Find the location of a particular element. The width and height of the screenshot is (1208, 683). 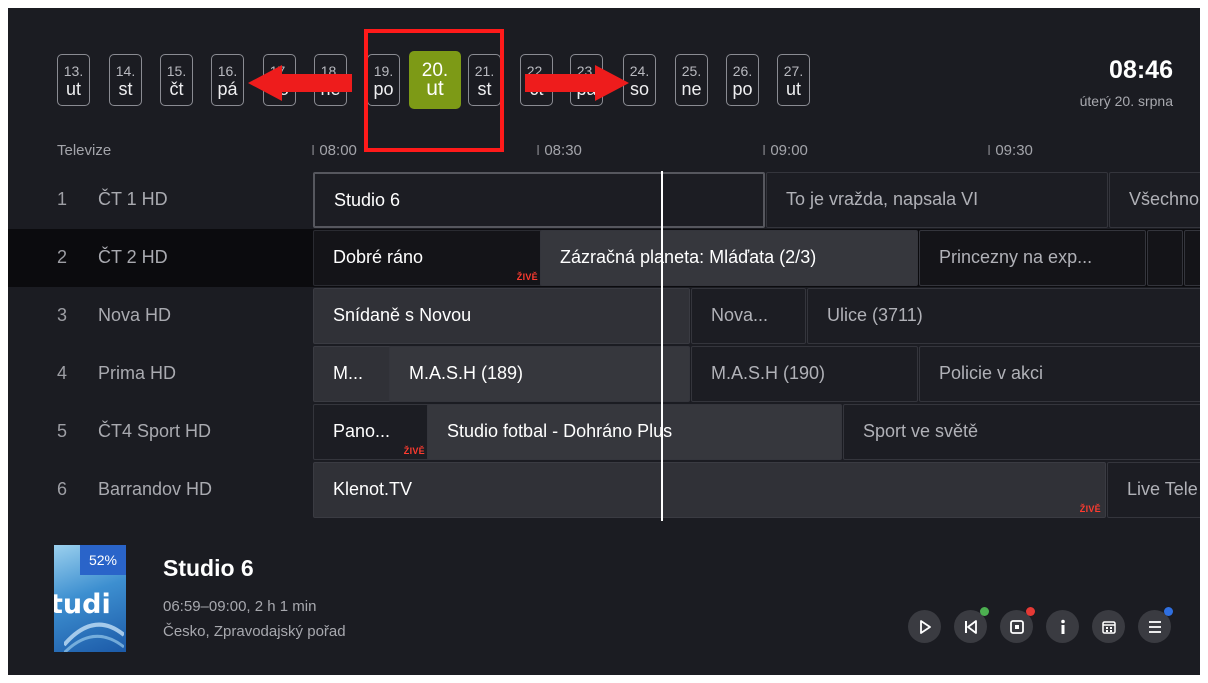

program-tile: M.A.S.H (189) is located at coordinates (539, 374).